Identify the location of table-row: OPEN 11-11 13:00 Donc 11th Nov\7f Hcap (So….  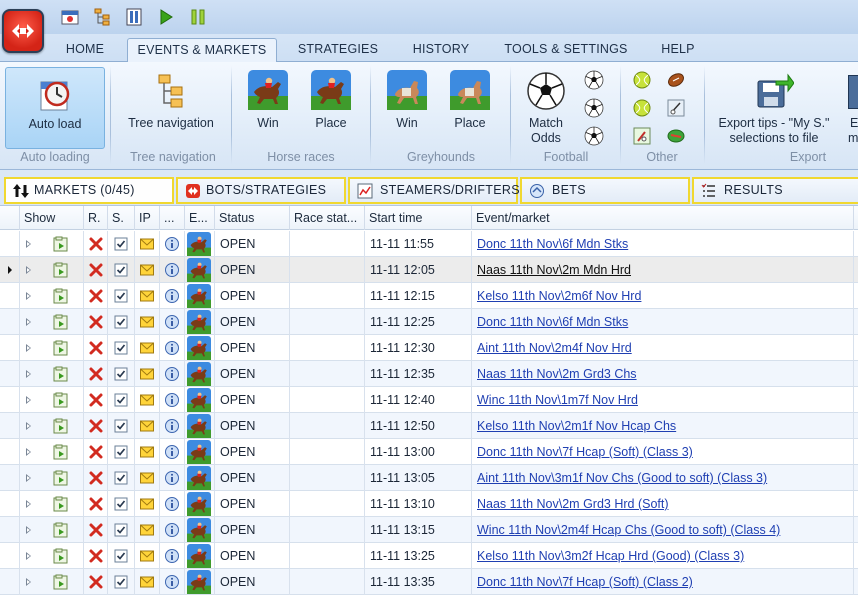
(429, 452).